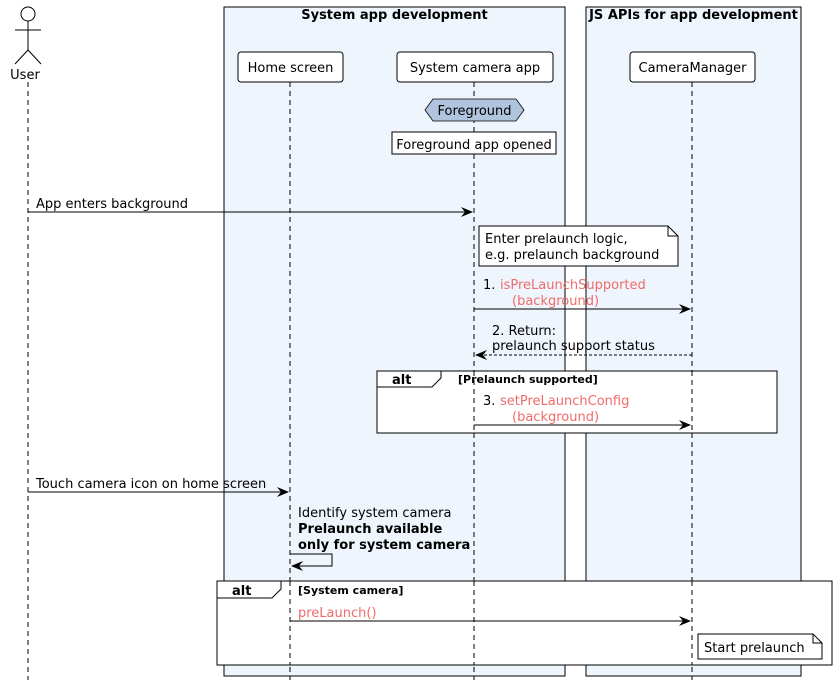  I want to click on svg-text:Touch camera icon on home scre: Touch camera icon on home screen, so click(150, 484).